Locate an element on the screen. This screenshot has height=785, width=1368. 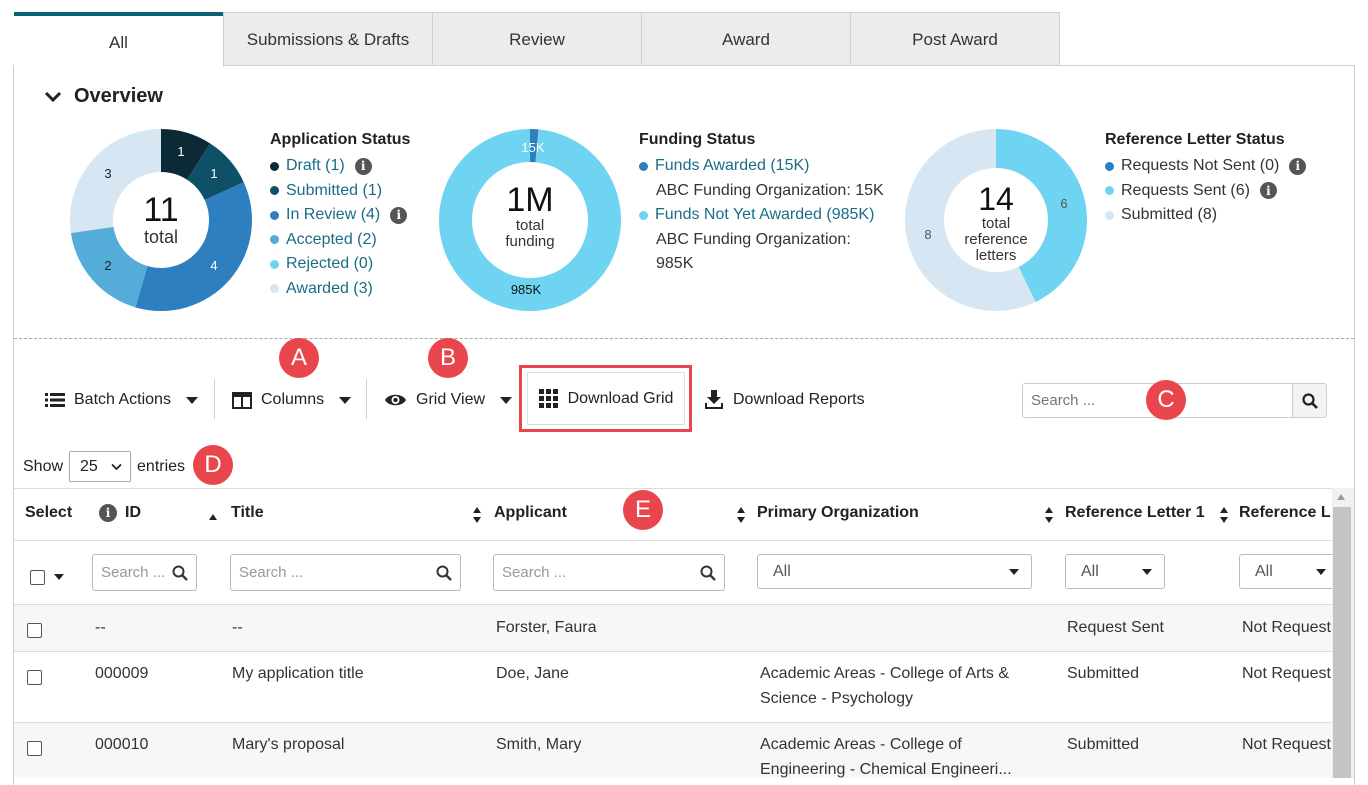
scrollbar-thumb is located at coordinates (1342, 642).